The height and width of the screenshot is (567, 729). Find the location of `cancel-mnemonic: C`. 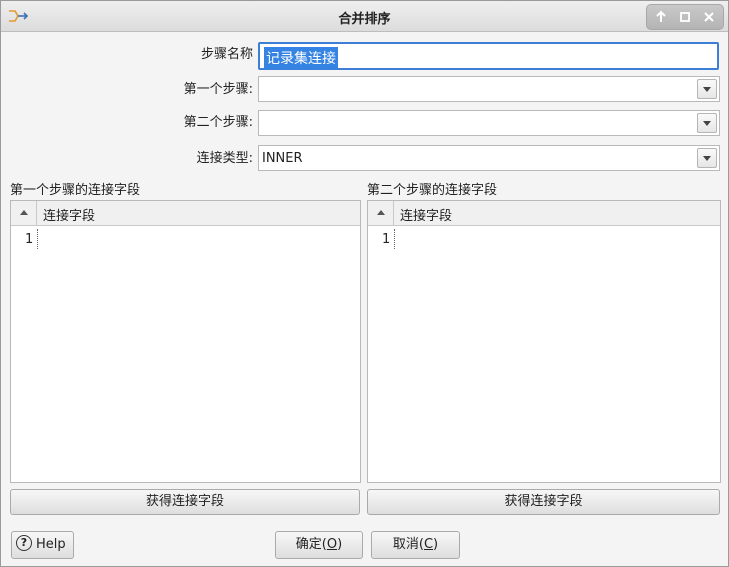

cancel-mnemonic: C is located at coordinates (428, 544).